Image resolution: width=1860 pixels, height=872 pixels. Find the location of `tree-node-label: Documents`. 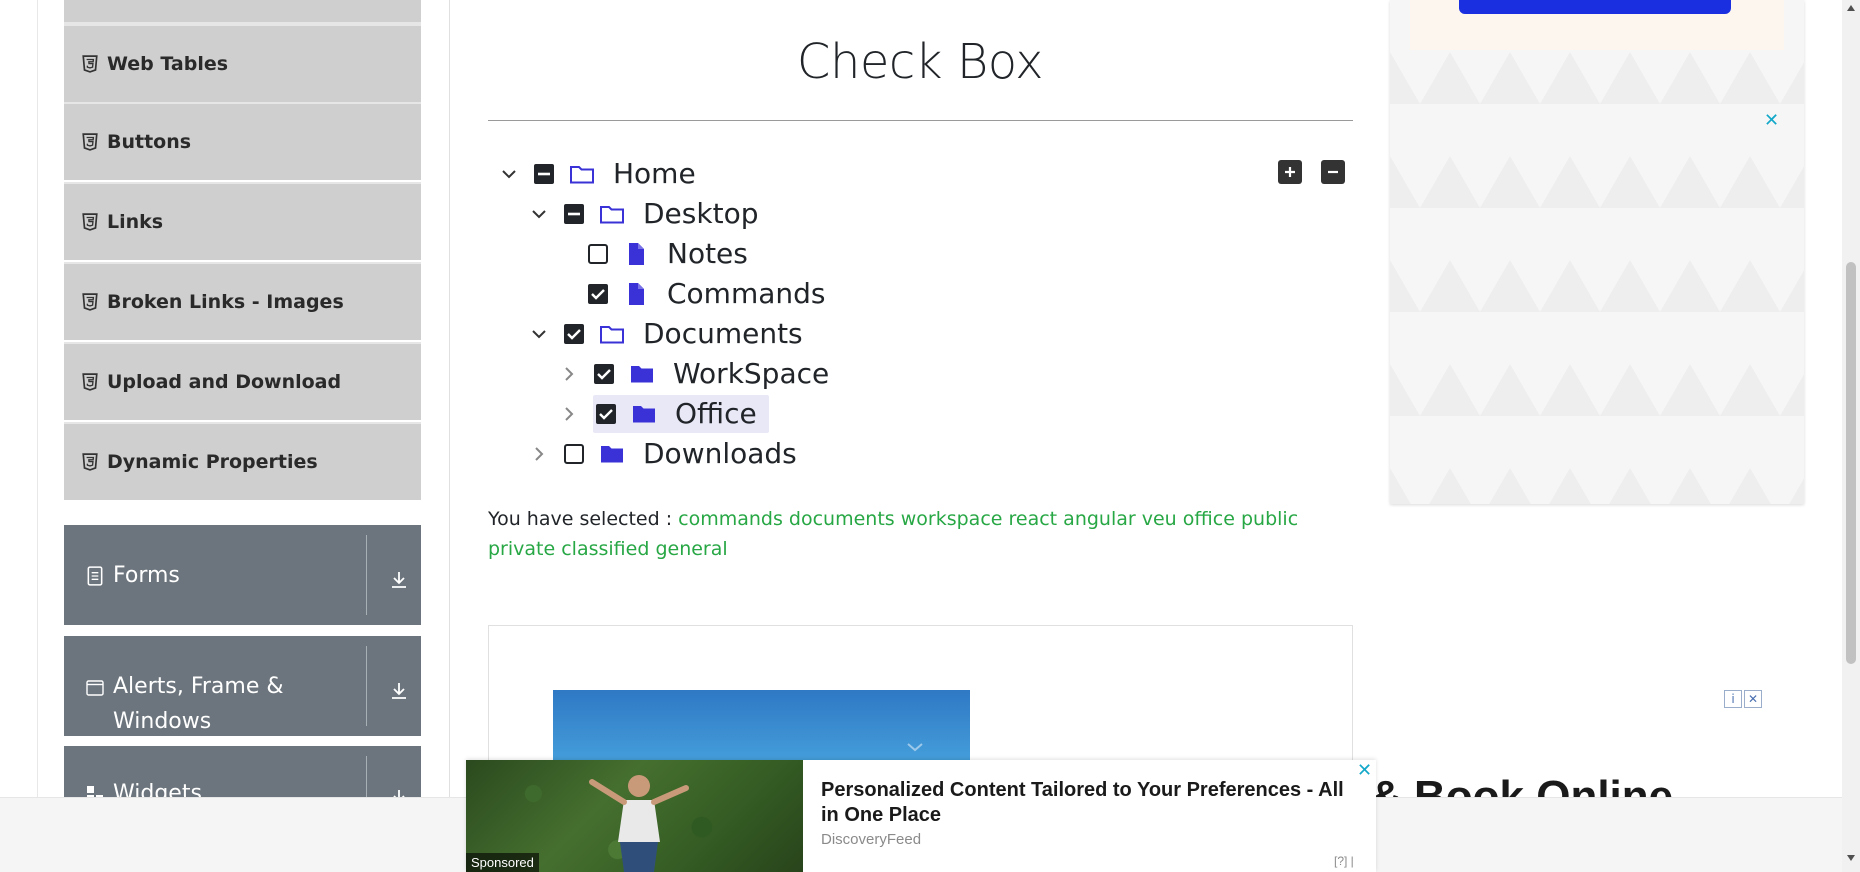

tree-node-label: Documents is located at coordinates (723, 334).